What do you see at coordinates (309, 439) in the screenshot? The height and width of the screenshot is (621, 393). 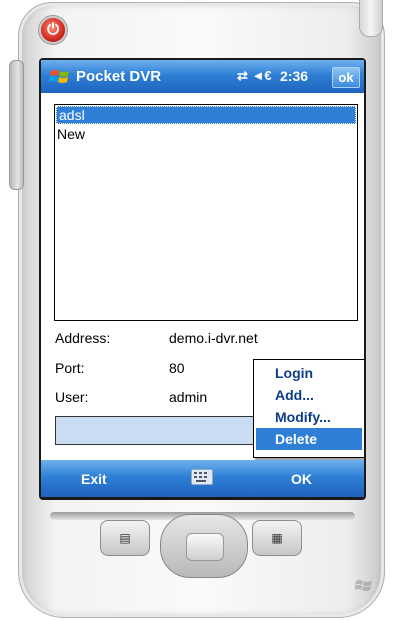 I see `menu-item-delete: Delete` at bounding box center [309, 439].